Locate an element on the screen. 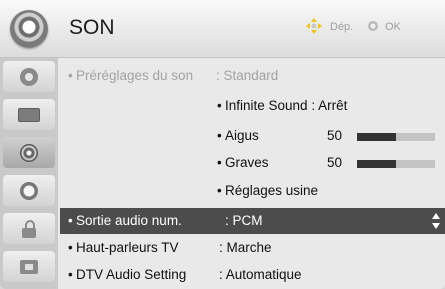 The height and width of the screenshot is (289, 445). infinite-sound-label: Infinite Sound : Arrêt is located at coordinates (286, 105).